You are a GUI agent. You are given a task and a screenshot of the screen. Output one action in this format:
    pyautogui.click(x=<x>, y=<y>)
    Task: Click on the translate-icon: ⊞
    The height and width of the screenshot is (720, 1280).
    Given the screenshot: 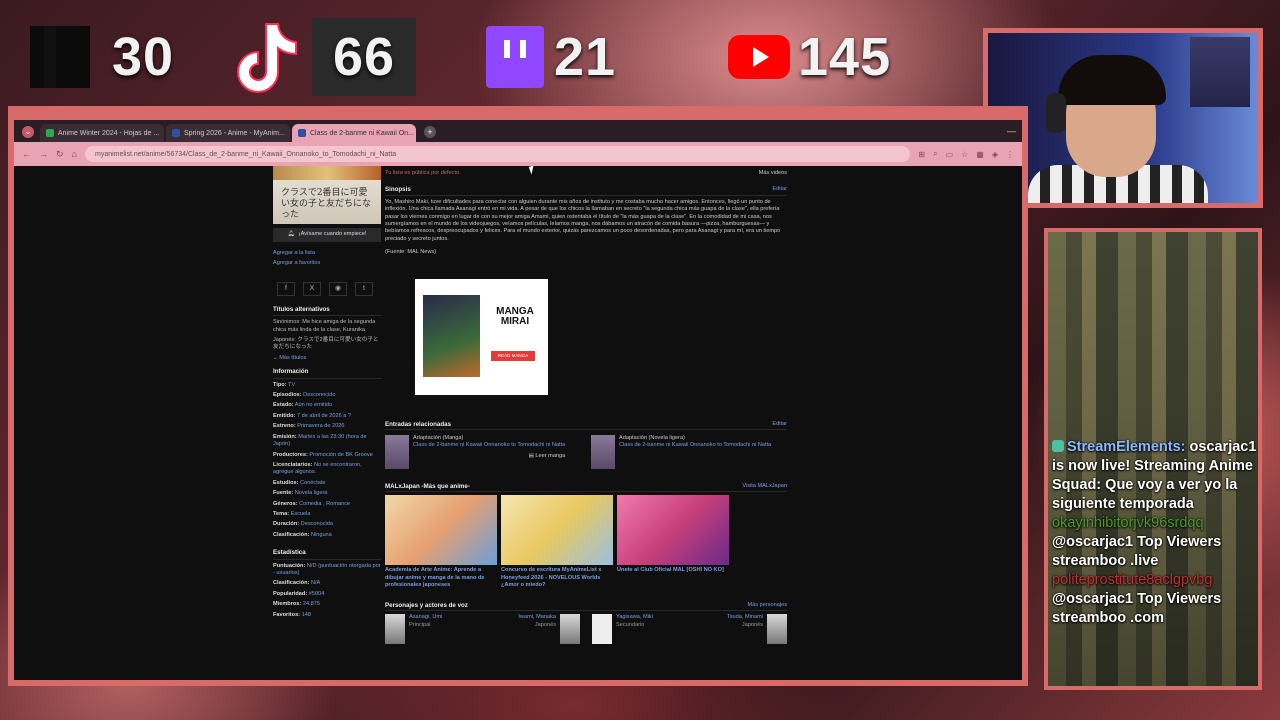 What is the action you would take?
    pyautogui.click(x=921, y=154)
    